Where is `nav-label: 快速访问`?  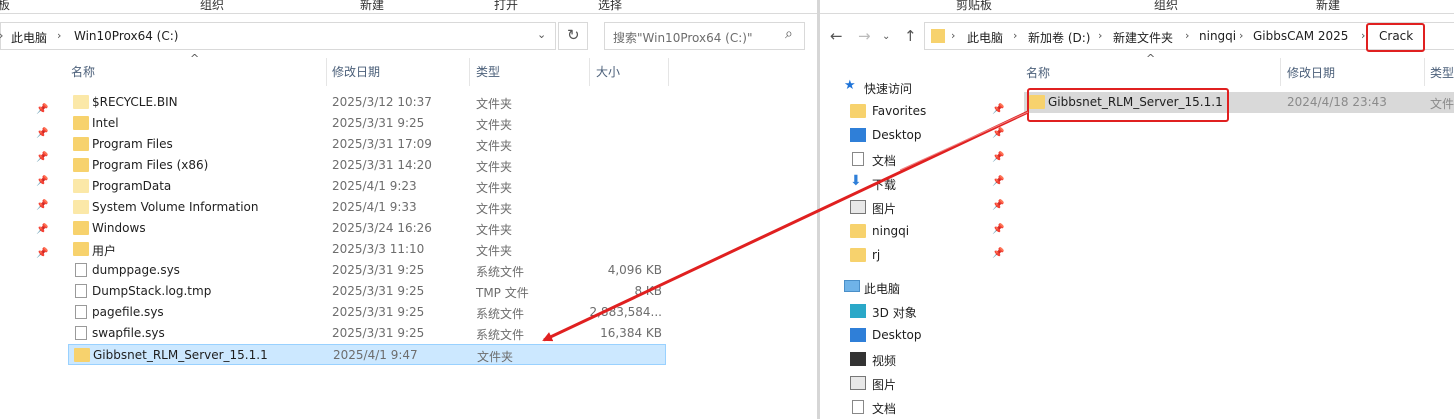 nav-label: 快速访问 is located at coordinates (888, 89).